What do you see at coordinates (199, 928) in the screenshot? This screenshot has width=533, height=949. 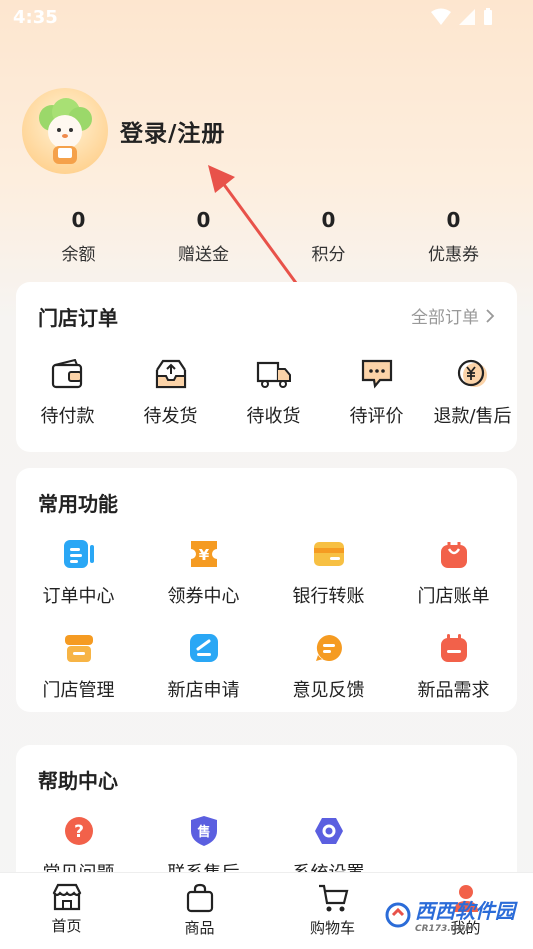 I see `tab-label: 商品` at bounding box center [199, 928].